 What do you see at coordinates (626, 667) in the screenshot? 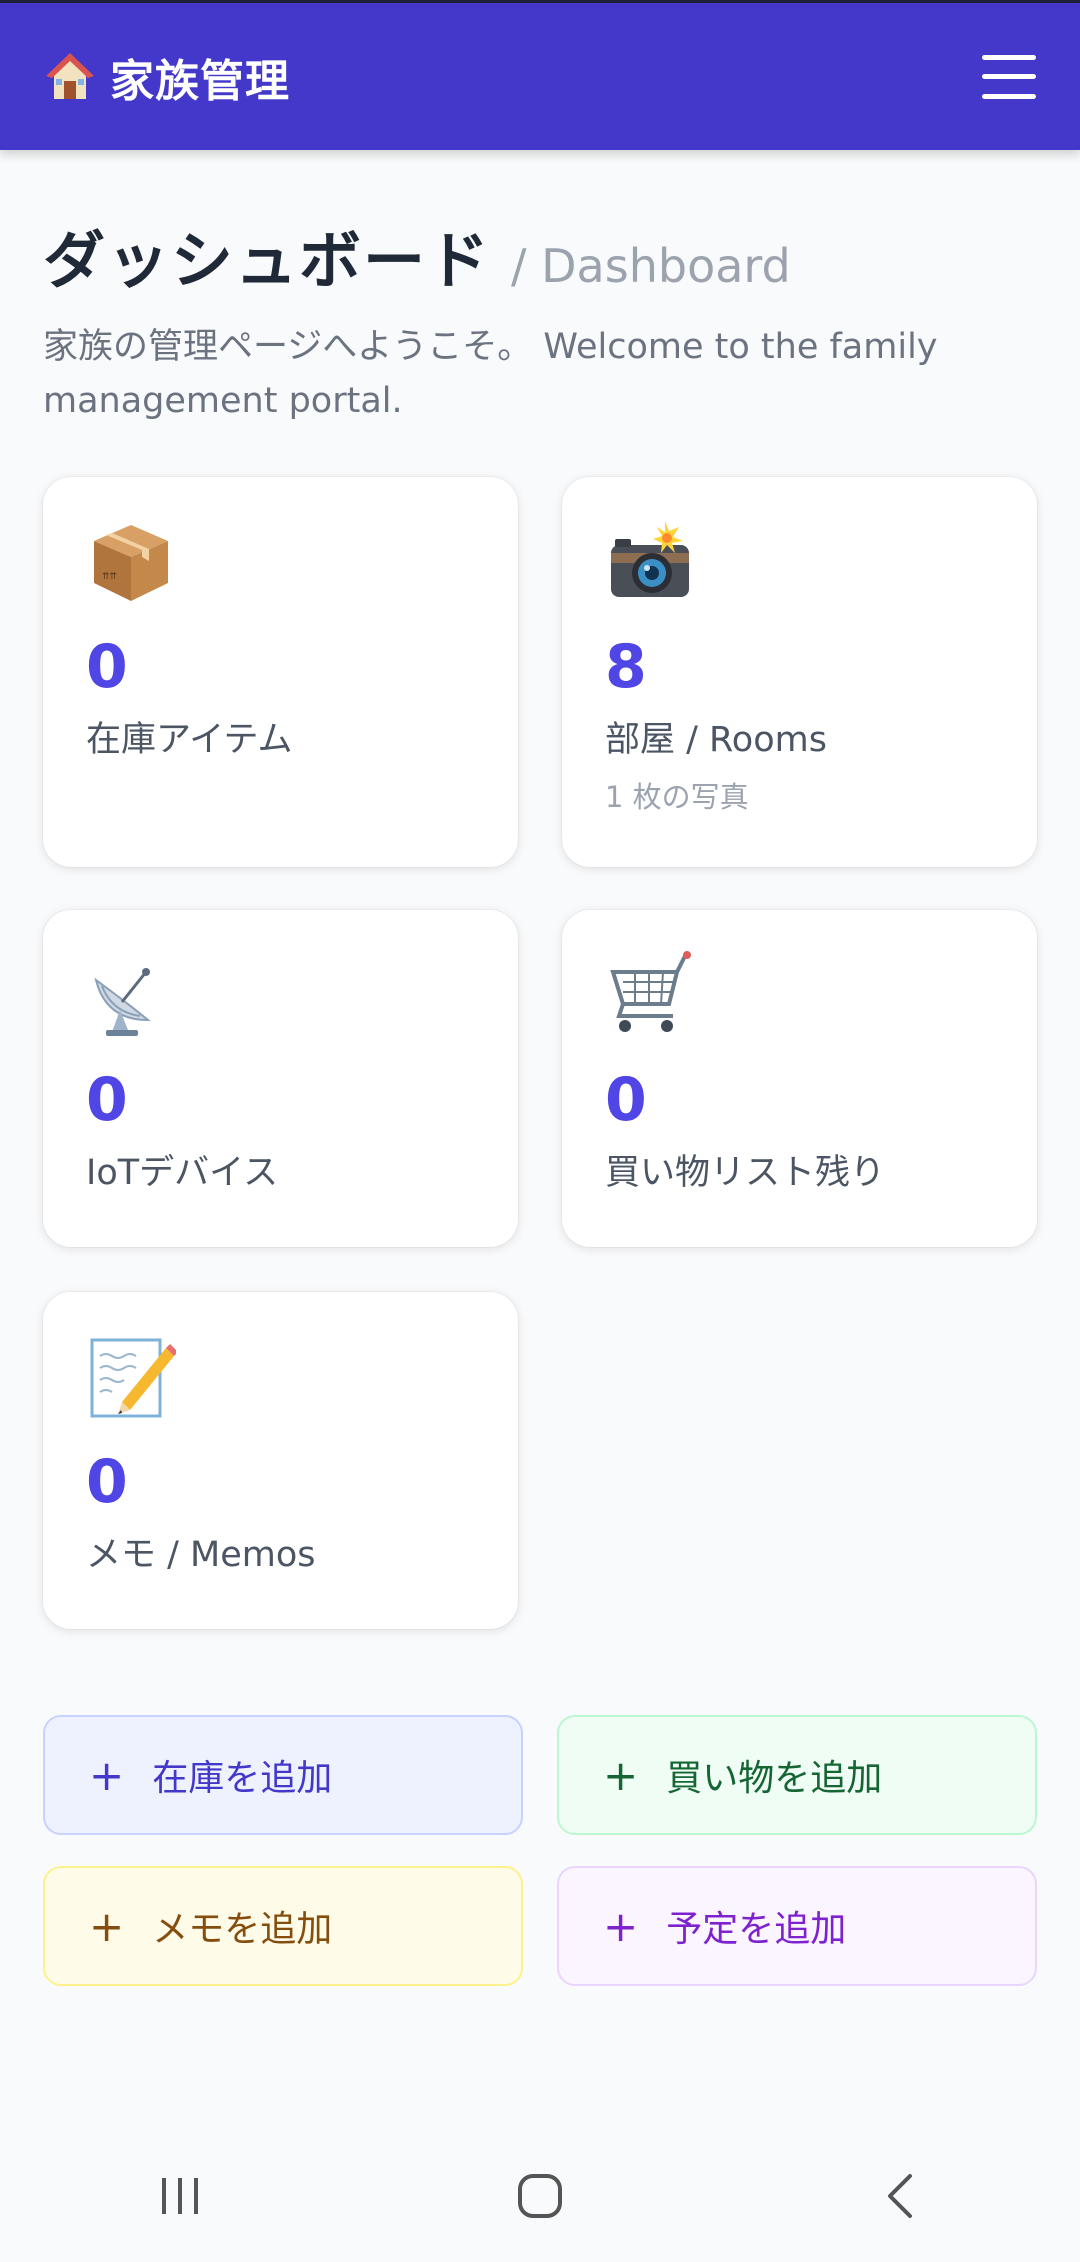
I see `rooms-count: 8` at bounding box center [626, 667].